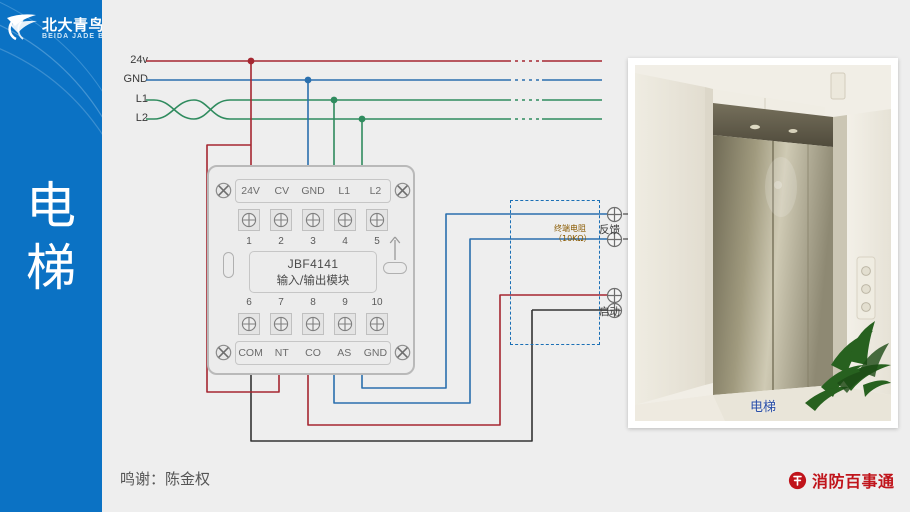 The width and height of the screenshot is (910, 512). I want to click on sidebar: 北大青鸟 BEIDA JADE BIRD 电 梯, so click(51, 256).